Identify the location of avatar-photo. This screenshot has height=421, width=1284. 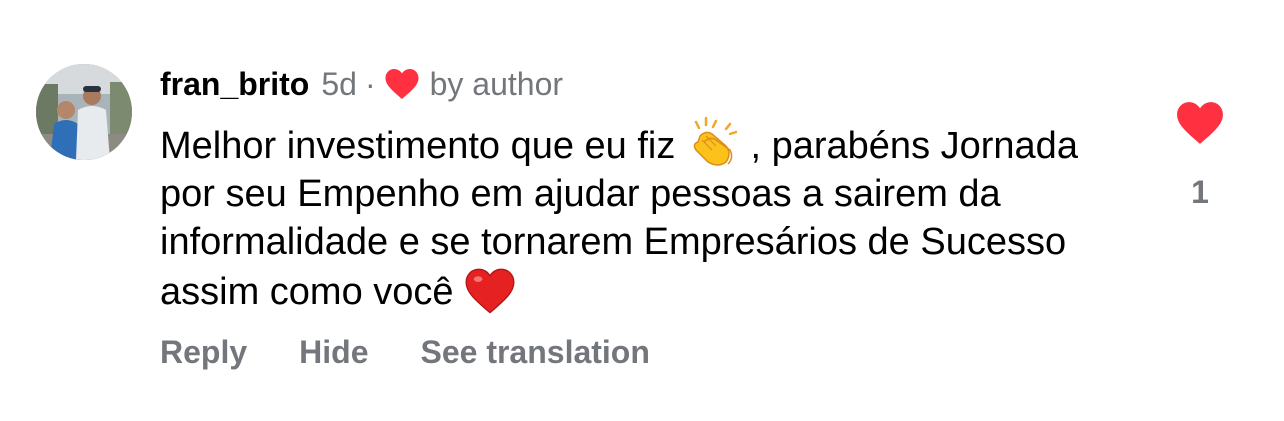
(84, 112).